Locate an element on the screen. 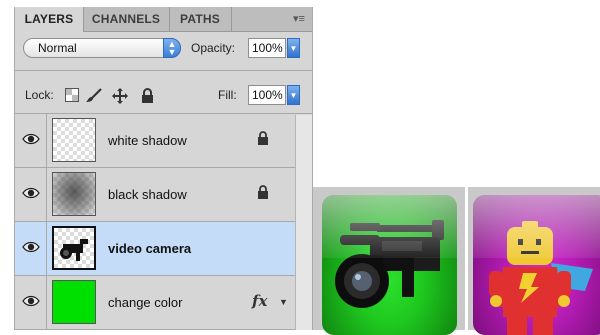 This screenshot has width=600, height=335. purple-button-image is located at coordinates (536, 265).